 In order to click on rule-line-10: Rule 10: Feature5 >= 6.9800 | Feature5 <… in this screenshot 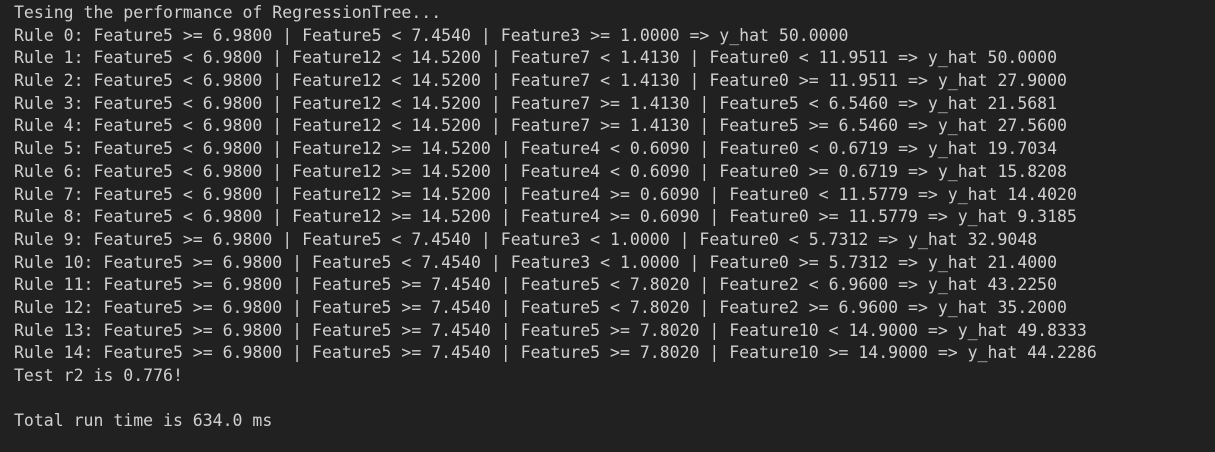, I will do `click(536, 262)`.